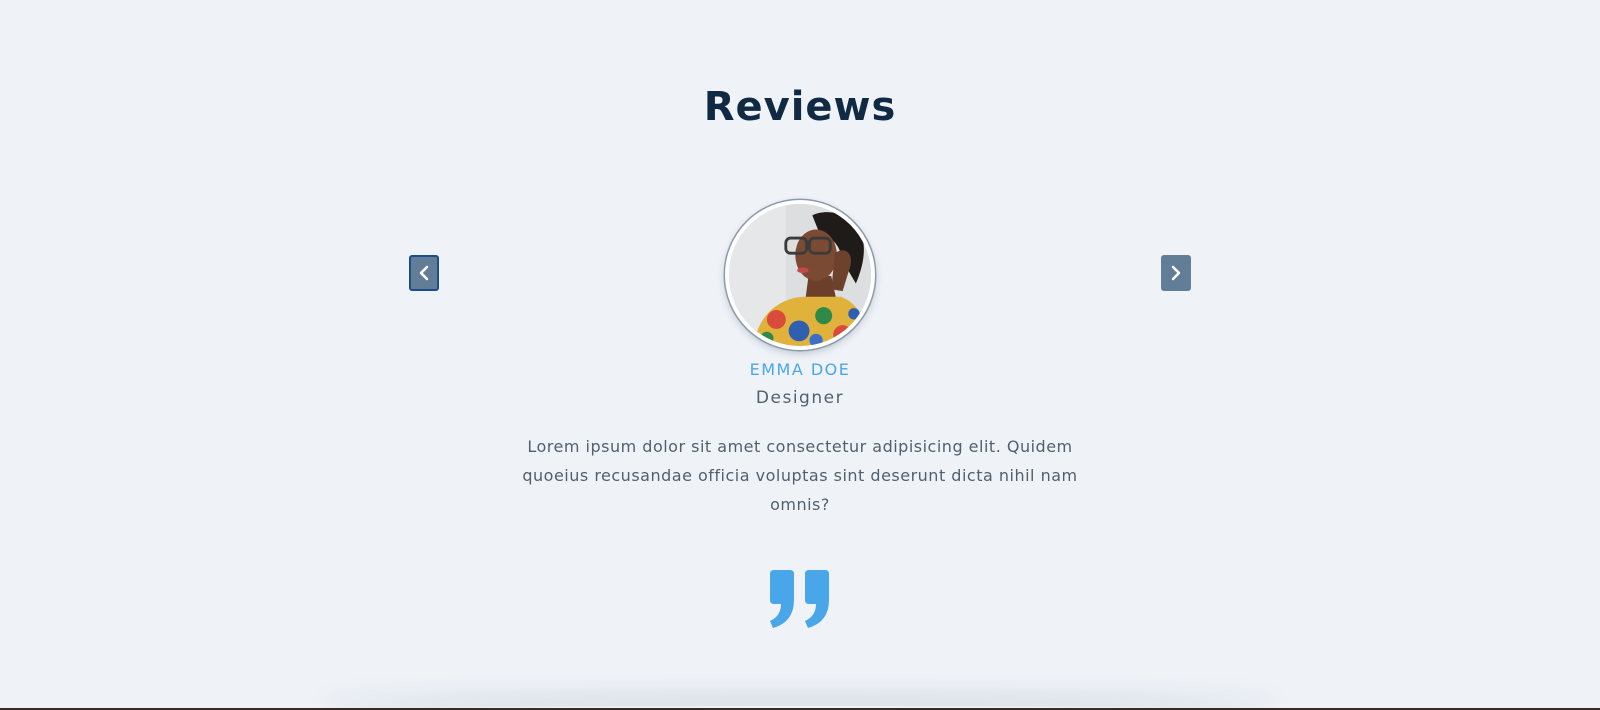 The height and width of the screenshot is (710, 1600). Describe the element at coordinates (800, 707) in the screenshot. I see `card-shadow` at that location.